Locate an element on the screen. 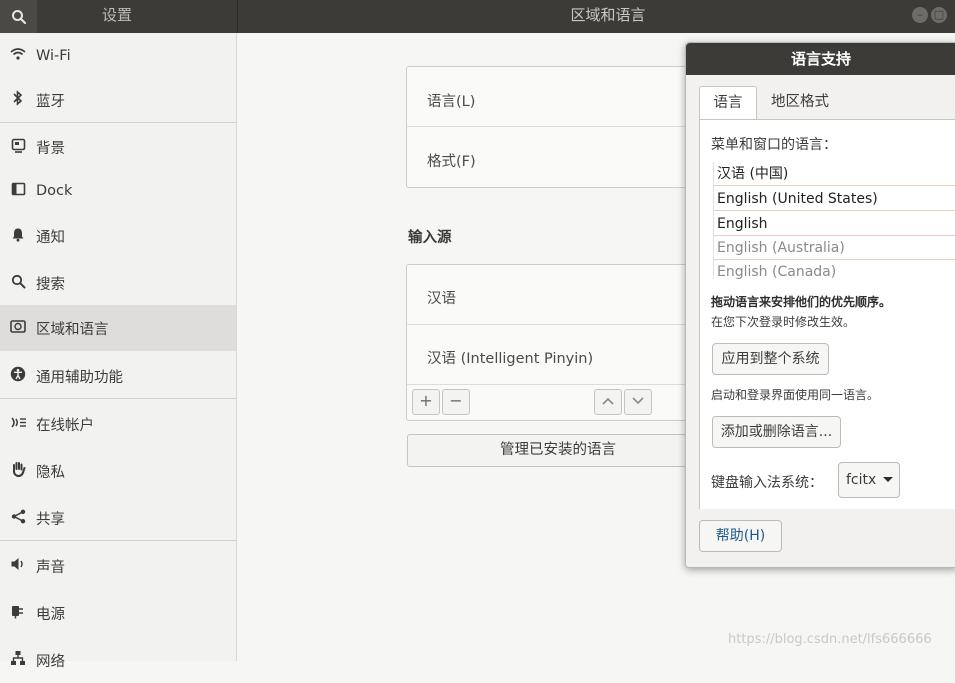  move-down-button is located at coordinates (638, 402).